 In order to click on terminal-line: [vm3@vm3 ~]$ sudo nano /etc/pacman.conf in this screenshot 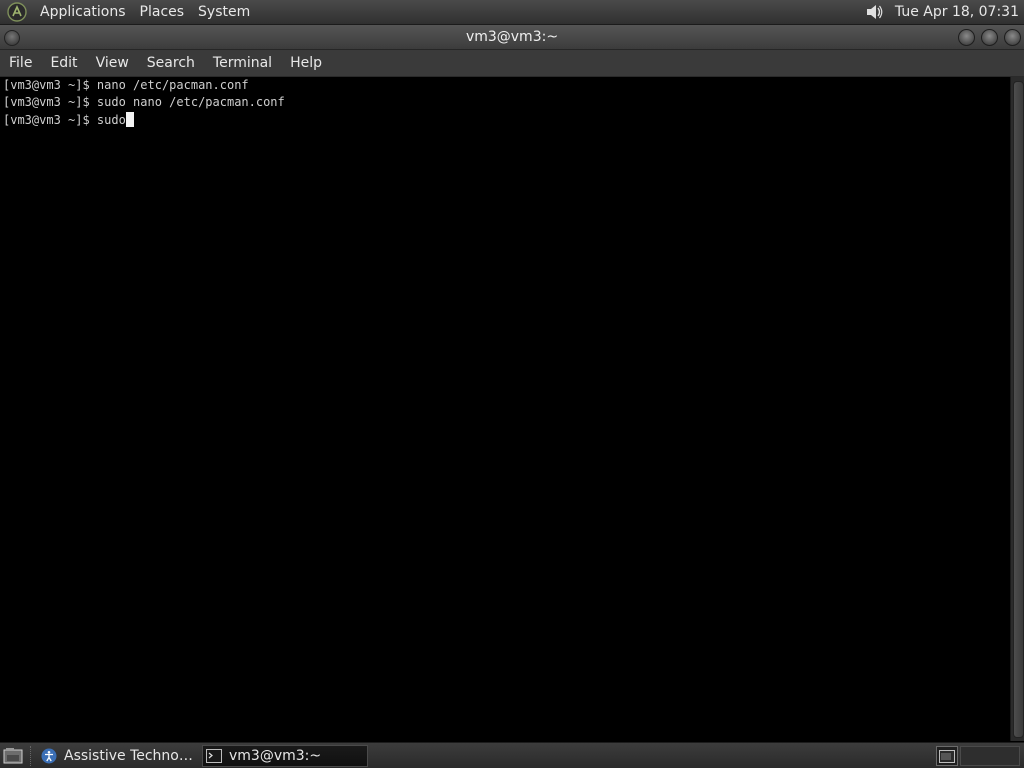, I will do `click(144, 102)`.